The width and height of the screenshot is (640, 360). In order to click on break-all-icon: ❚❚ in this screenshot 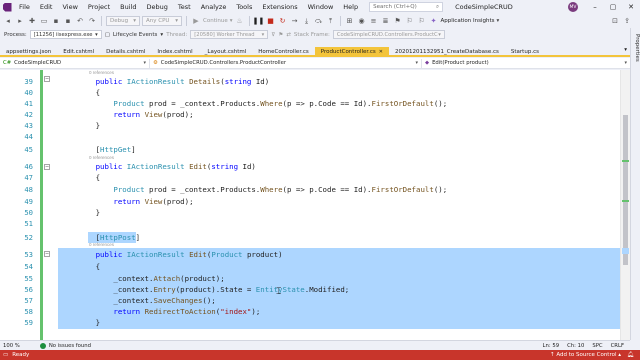, I will do `click(259, 21)`.